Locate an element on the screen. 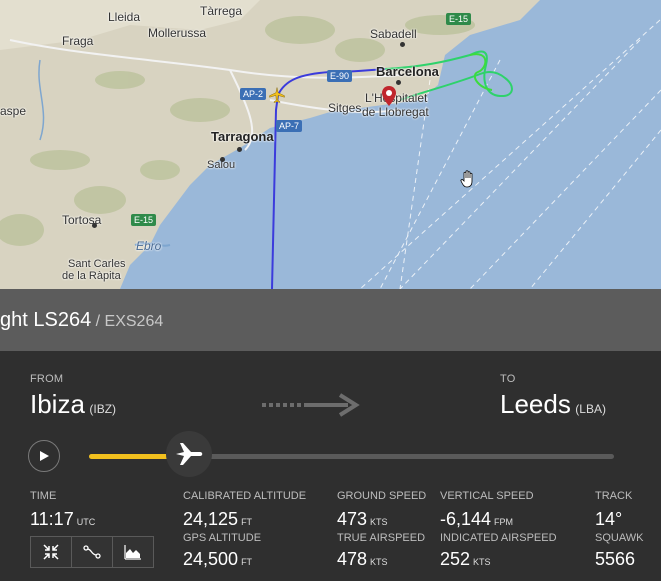 This screenshot has width=661, height=581. city-sabadell: Sabadell is located at coordinates (393, 34).